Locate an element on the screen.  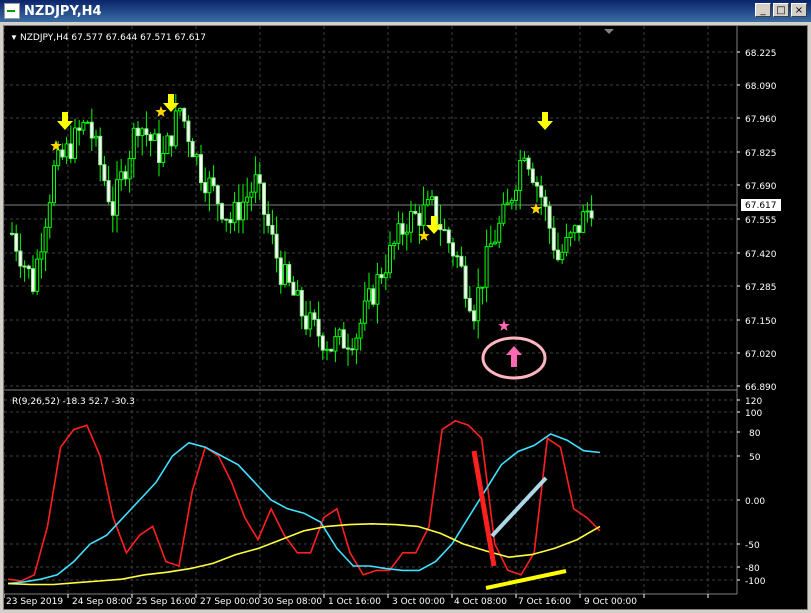
window-title: NZDJPY,H4 is located at coordinates (63, 11).